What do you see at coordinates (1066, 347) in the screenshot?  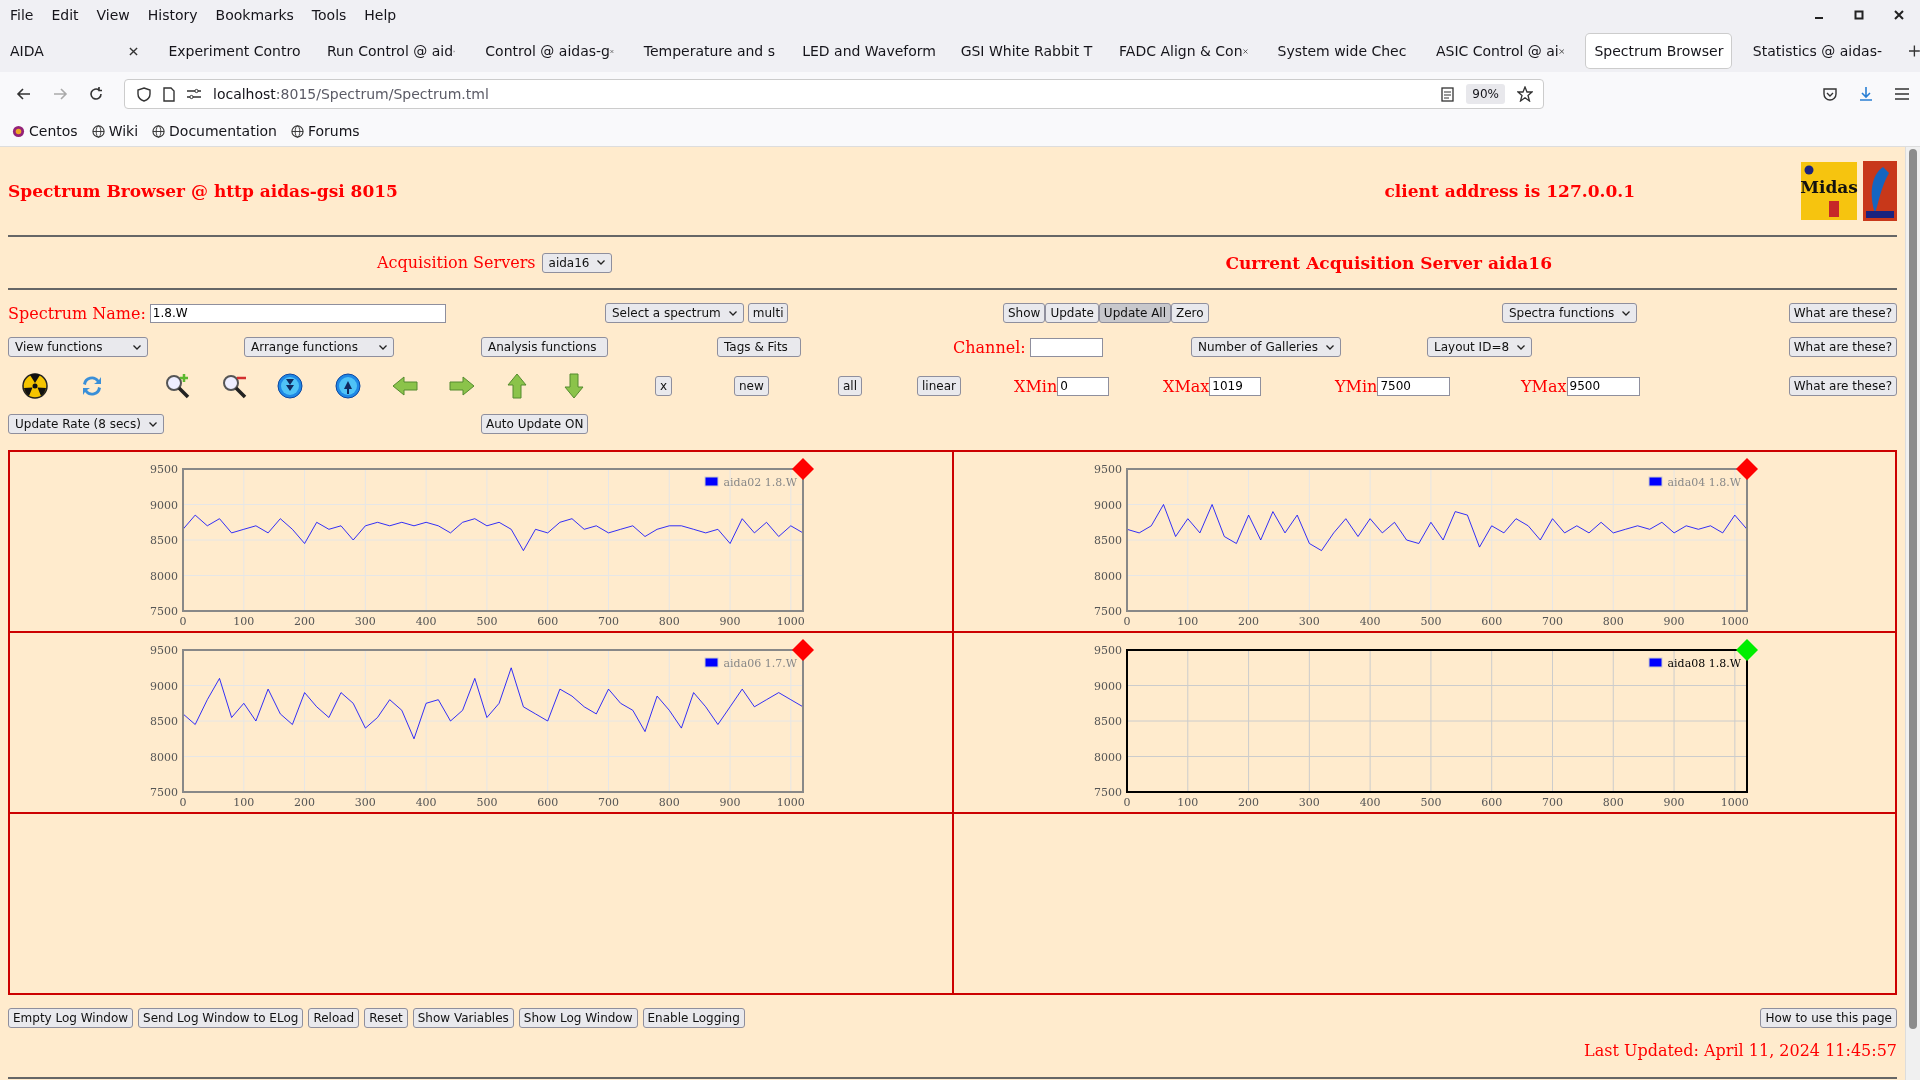 I see `channel-field` at bounding box center [1066, 347].